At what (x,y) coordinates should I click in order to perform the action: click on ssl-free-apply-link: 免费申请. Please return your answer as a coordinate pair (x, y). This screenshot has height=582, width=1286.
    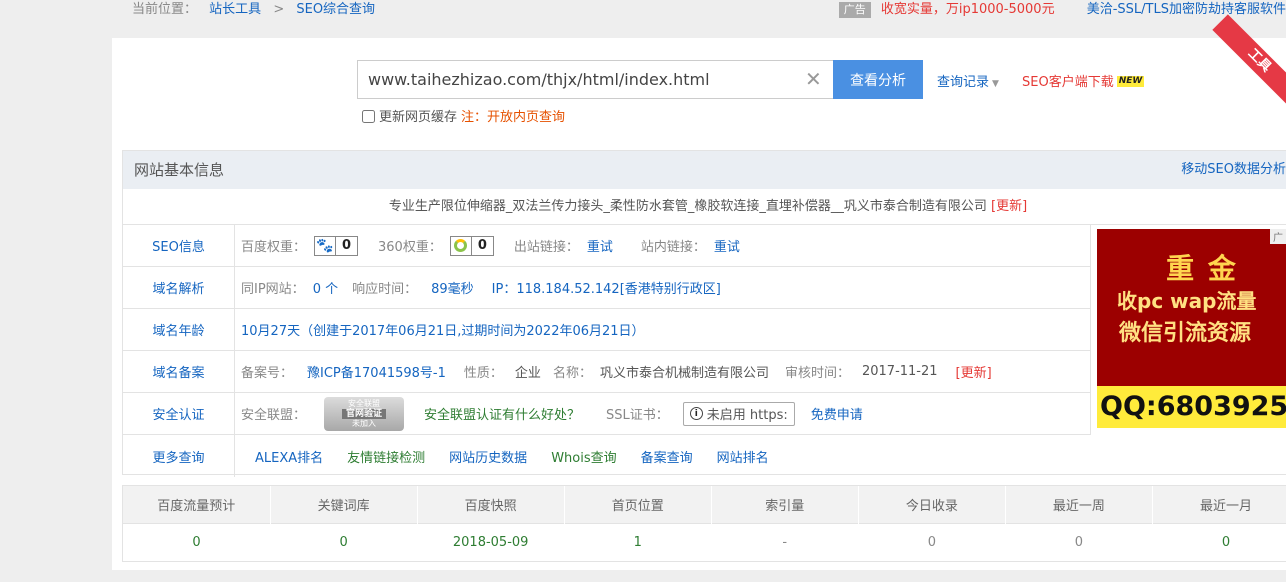
    Looking at the image, I should click on (837, 413).